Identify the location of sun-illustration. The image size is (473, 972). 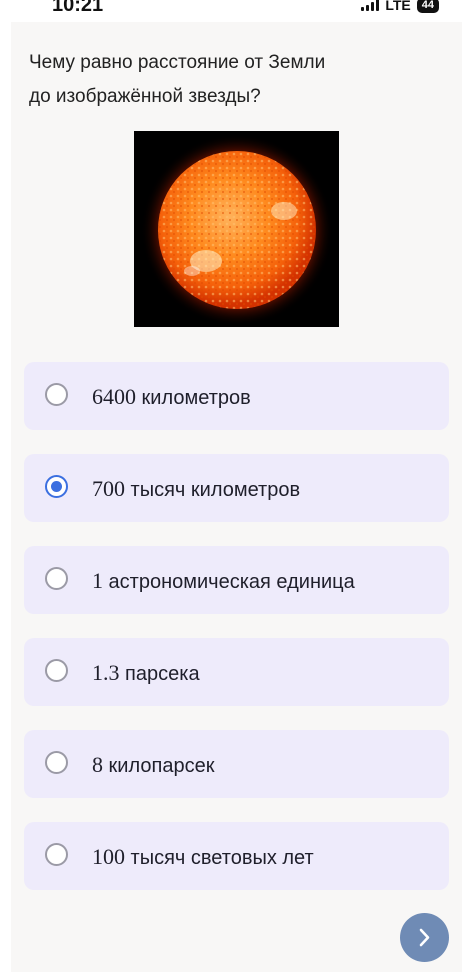
(237, 230).